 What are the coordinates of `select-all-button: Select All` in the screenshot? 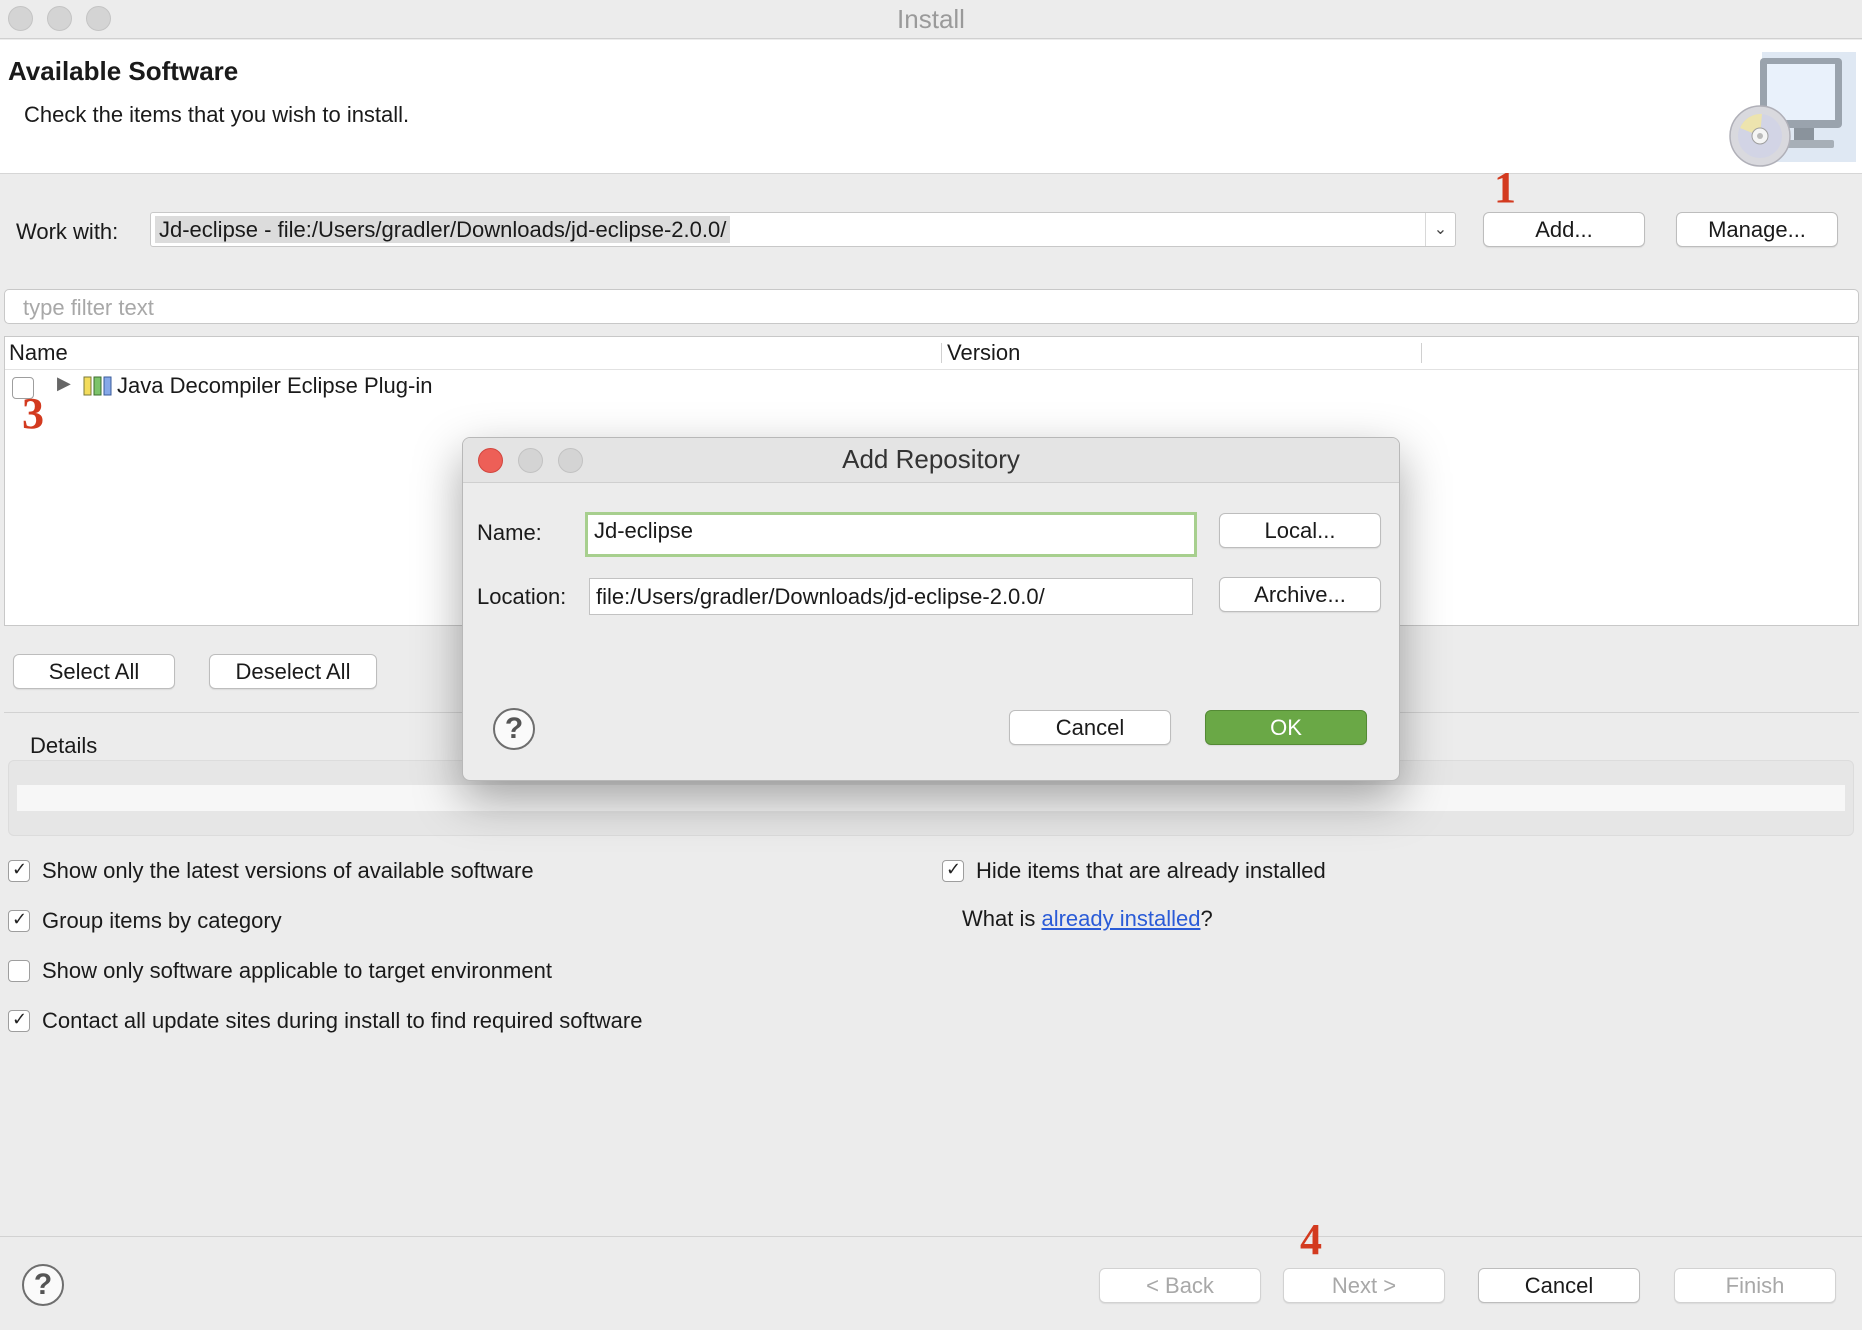 It's located at (94, 671).